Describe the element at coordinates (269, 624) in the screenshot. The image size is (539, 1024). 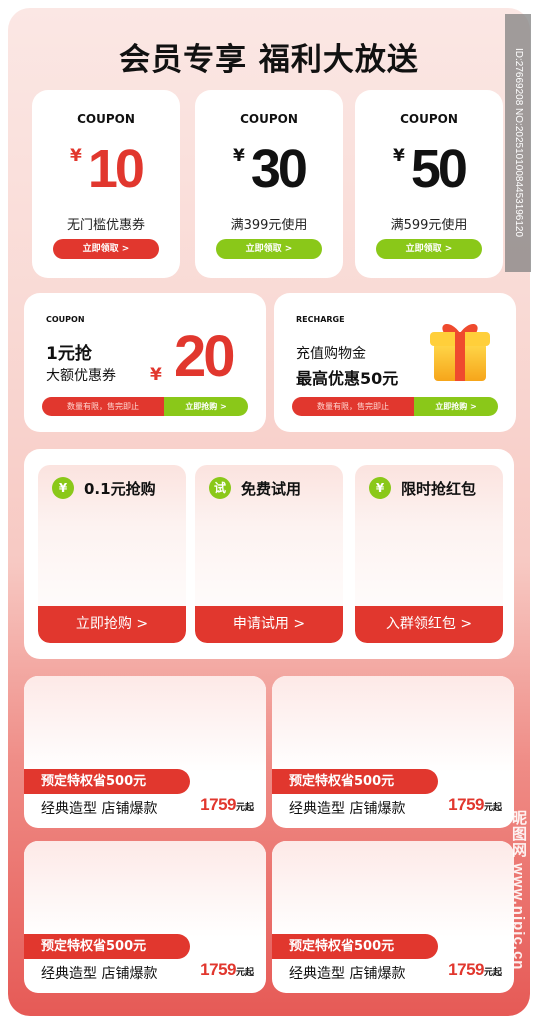
I see `apply-trial-button: 申请试用 >` at that location.